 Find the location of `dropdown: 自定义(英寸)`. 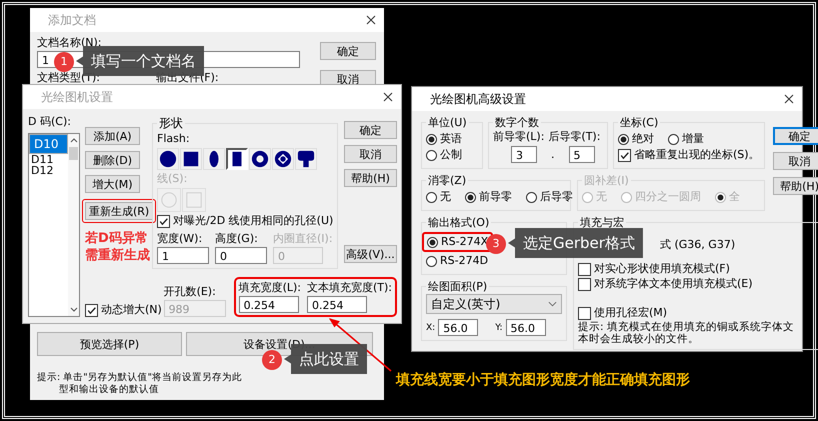

dropdown: 自定义(英寸) is located at coordinates (494, 304).